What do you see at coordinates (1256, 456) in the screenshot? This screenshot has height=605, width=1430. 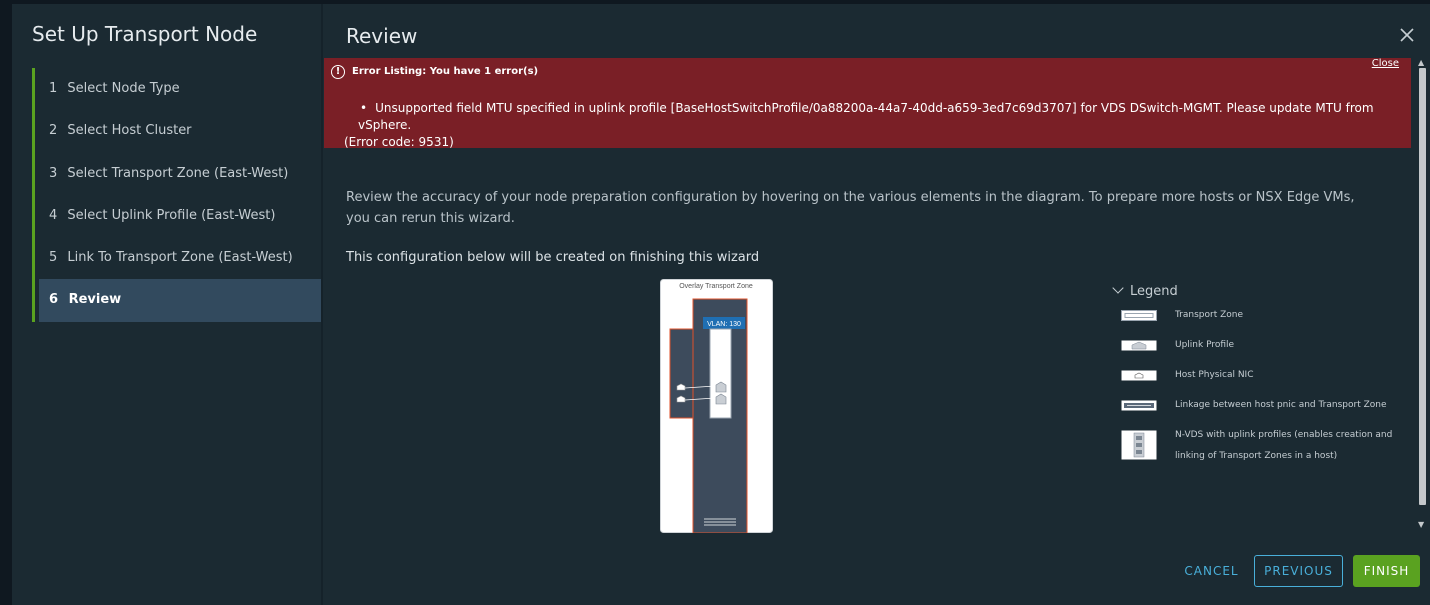 I see `legend-label: linking of Transport Zones in a host)` at bounding box center [1256, 456].